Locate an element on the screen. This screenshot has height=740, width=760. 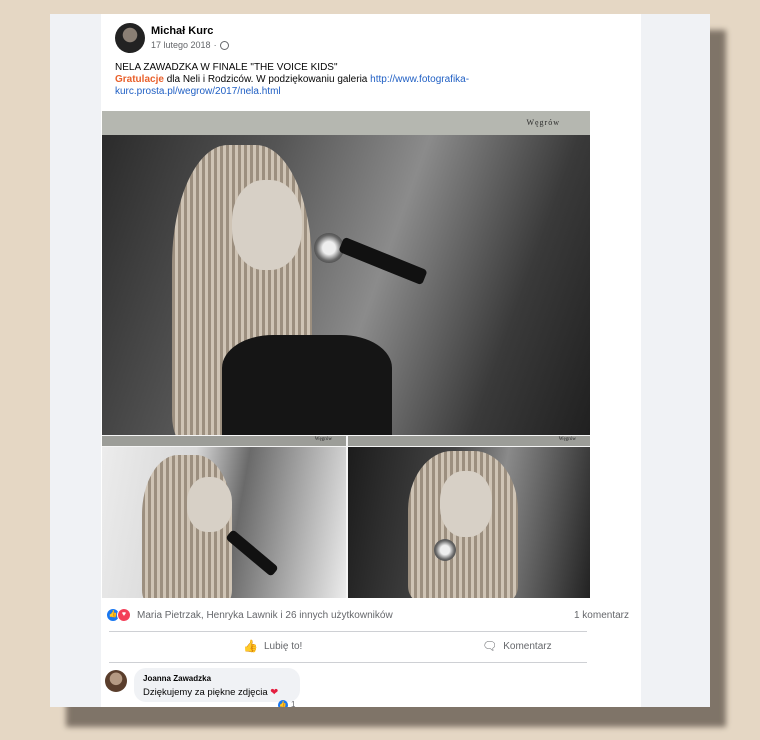
post-date: 17 lutego 2018 is located at coordinates (181, 45).